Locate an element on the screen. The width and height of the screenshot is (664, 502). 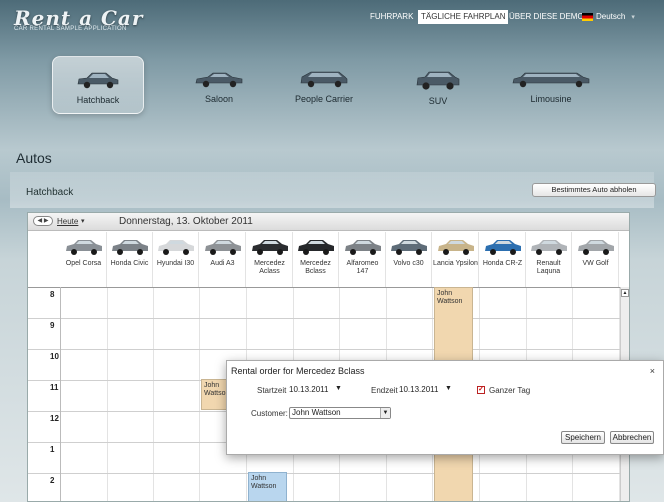
chevron-down-icon: ▾ is located at coordinates (633, 17).